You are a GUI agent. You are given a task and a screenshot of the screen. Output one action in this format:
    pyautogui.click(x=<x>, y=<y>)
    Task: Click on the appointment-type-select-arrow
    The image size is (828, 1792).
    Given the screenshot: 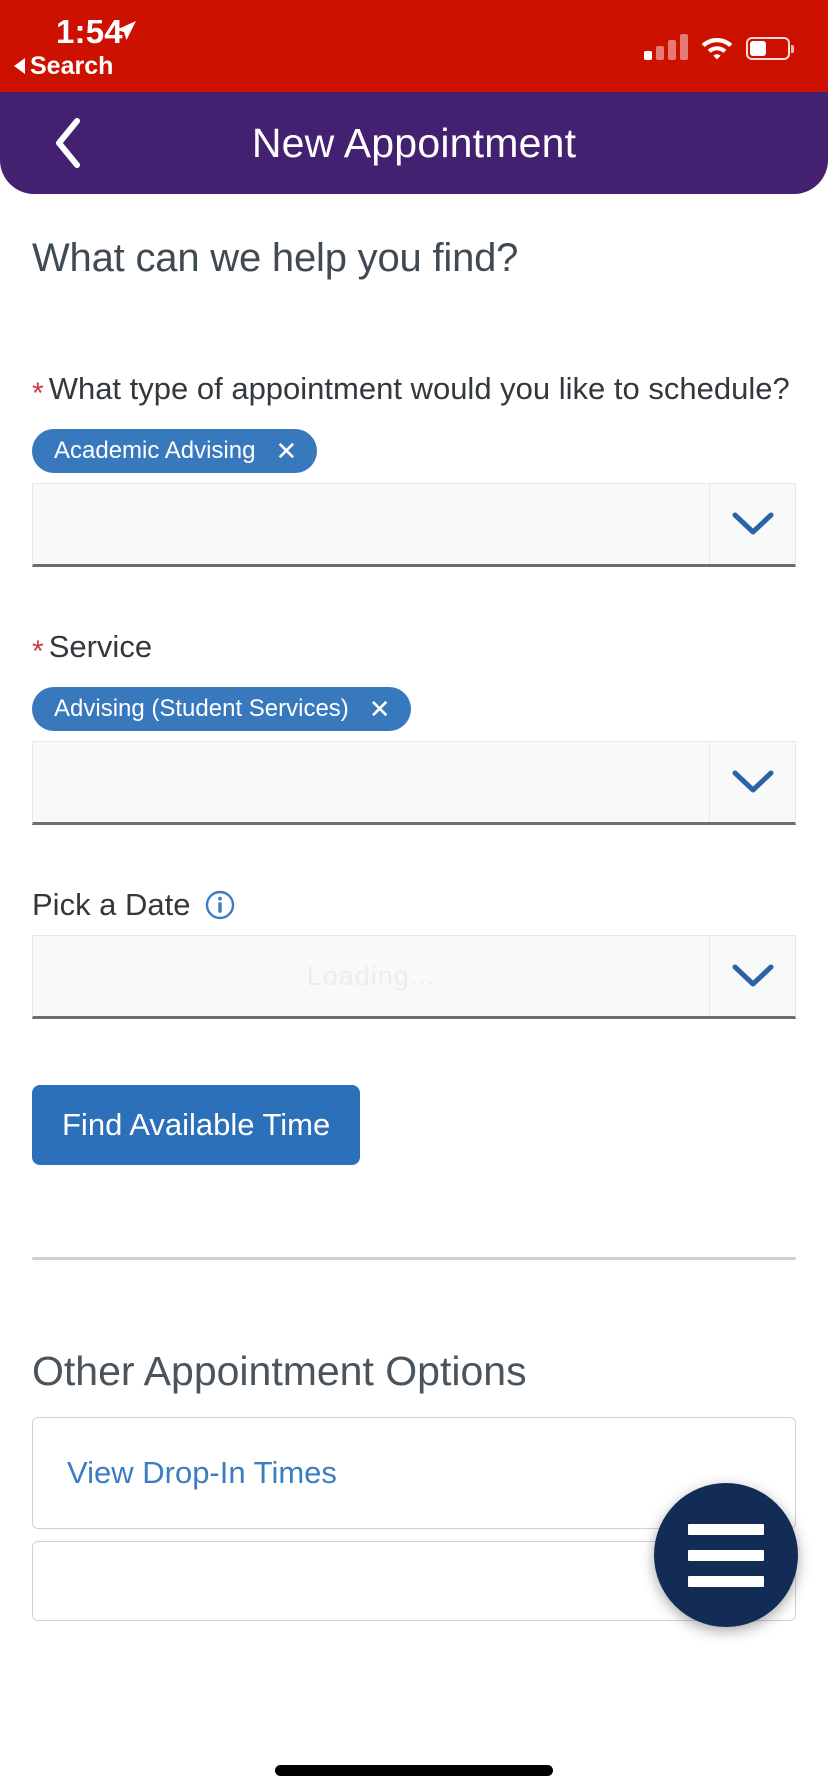 What is the action you would take?
    pyautogui.click(x=752, y=524)
    